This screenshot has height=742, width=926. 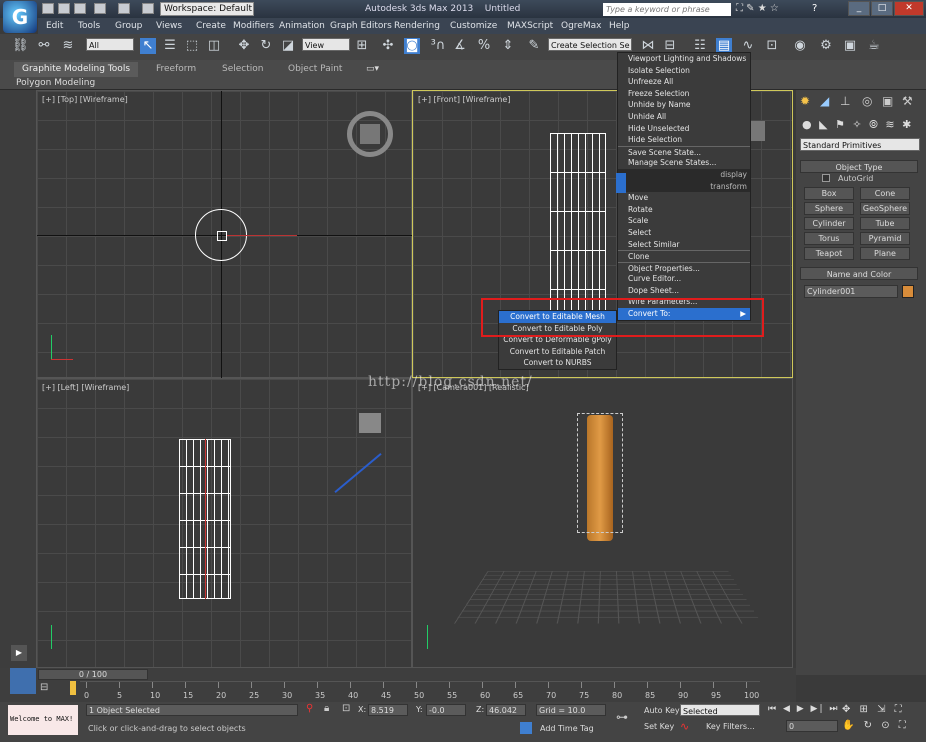 I want to click on menu-ogremax: OgreMax, so click(x=581, y=26).